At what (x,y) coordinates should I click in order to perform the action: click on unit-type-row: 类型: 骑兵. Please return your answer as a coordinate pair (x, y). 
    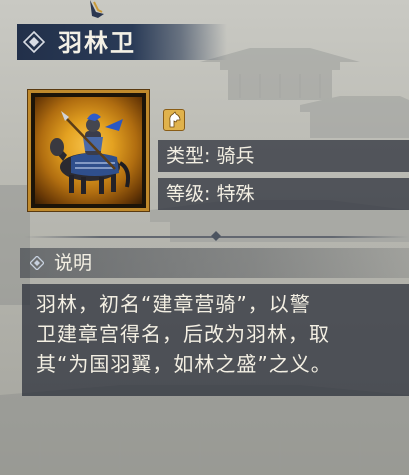
    Looking at the image, I should click on (283, 156).